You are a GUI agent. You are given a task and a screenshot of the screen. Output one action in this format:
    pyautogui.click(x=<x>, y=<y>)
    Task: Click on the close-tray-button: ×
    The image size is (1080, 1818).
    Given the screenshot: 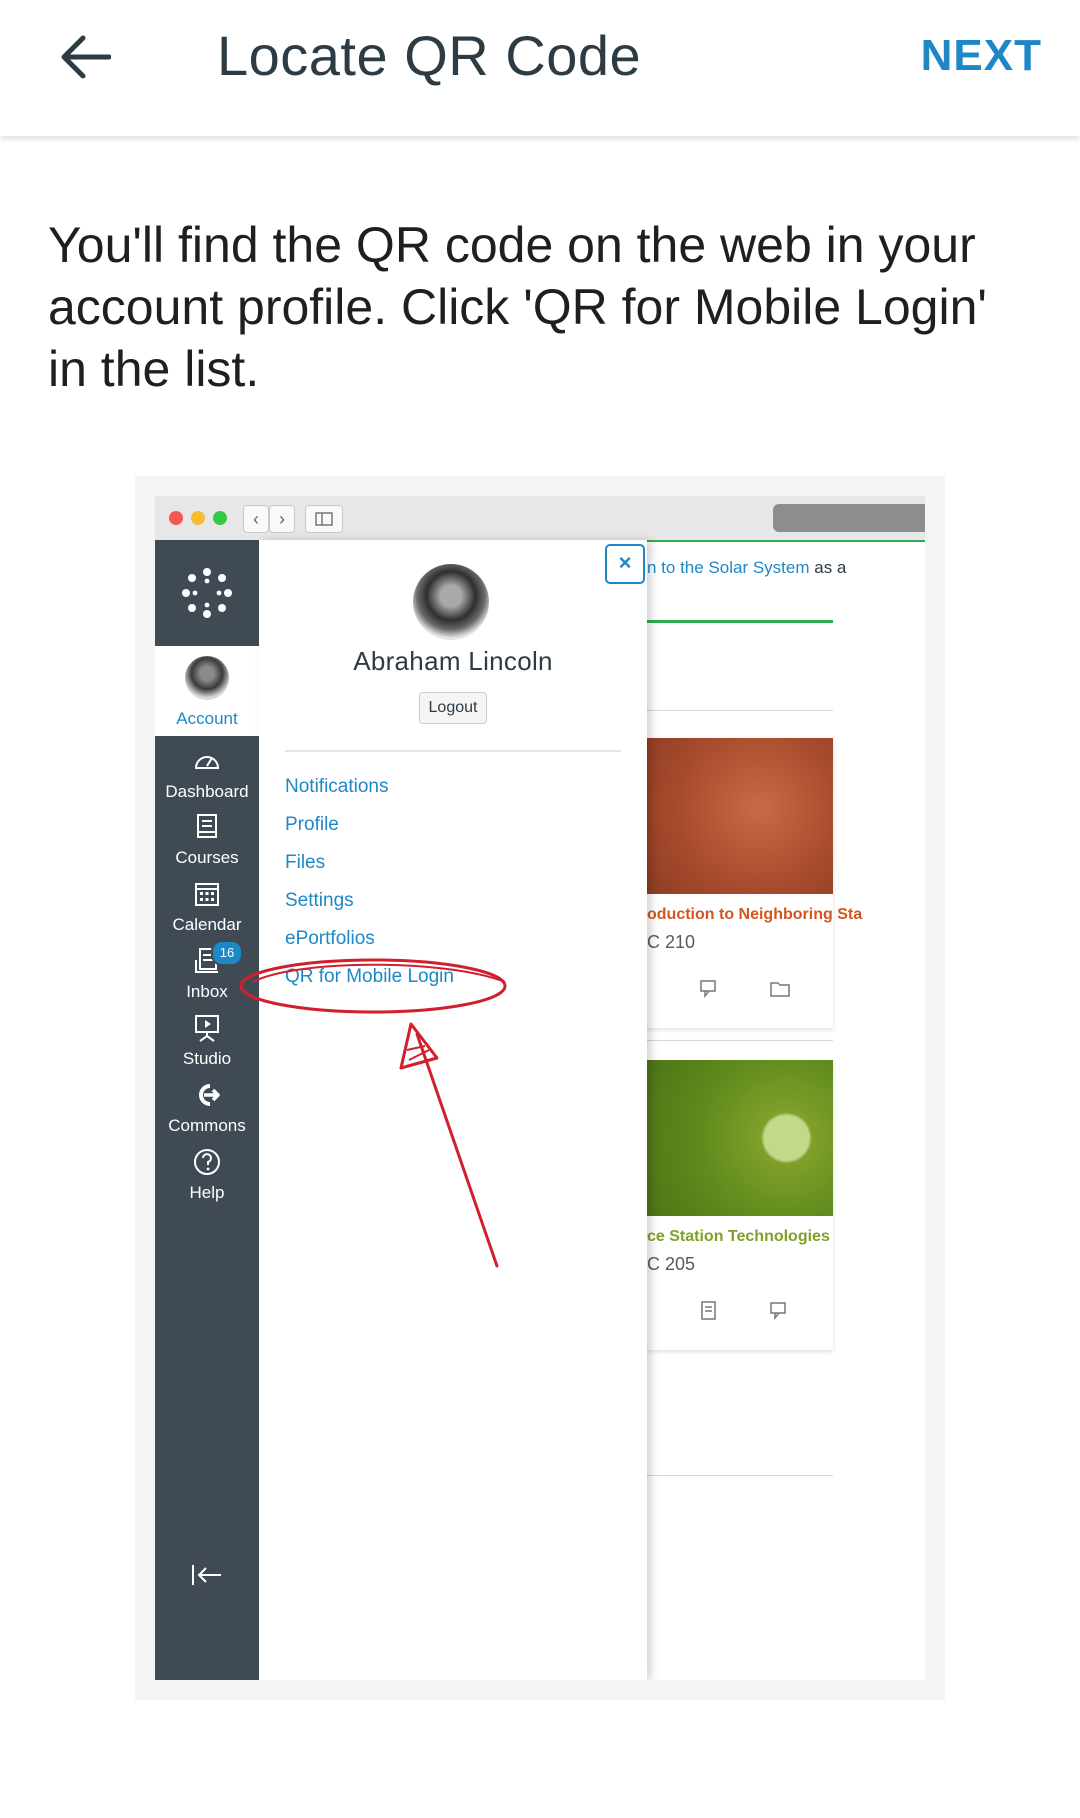 What is the action you would take?
    pyautogui.click(x=625, y=564)
    